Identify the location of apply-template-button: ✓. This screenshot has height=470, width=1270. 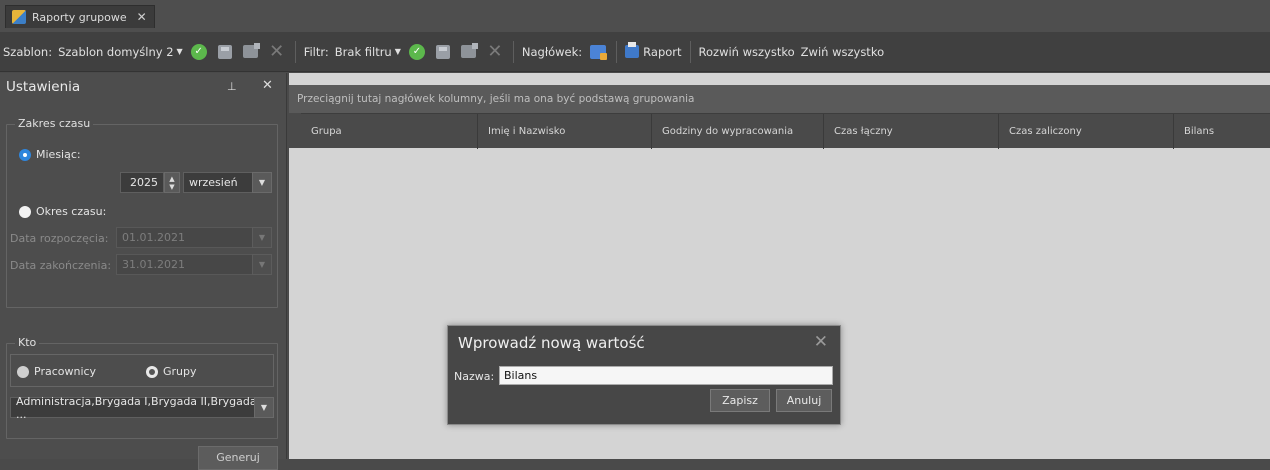
(199, 52).